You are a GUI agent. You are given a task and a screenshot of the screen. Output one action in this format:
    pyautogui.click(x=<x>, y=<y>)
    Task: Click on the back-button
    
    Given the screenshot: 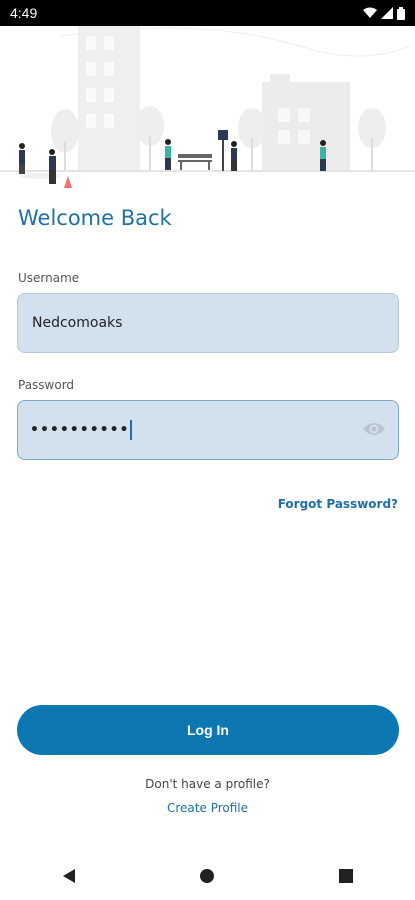 What is the action you would take?
    pyautogui.click(x=69, y=876)
    